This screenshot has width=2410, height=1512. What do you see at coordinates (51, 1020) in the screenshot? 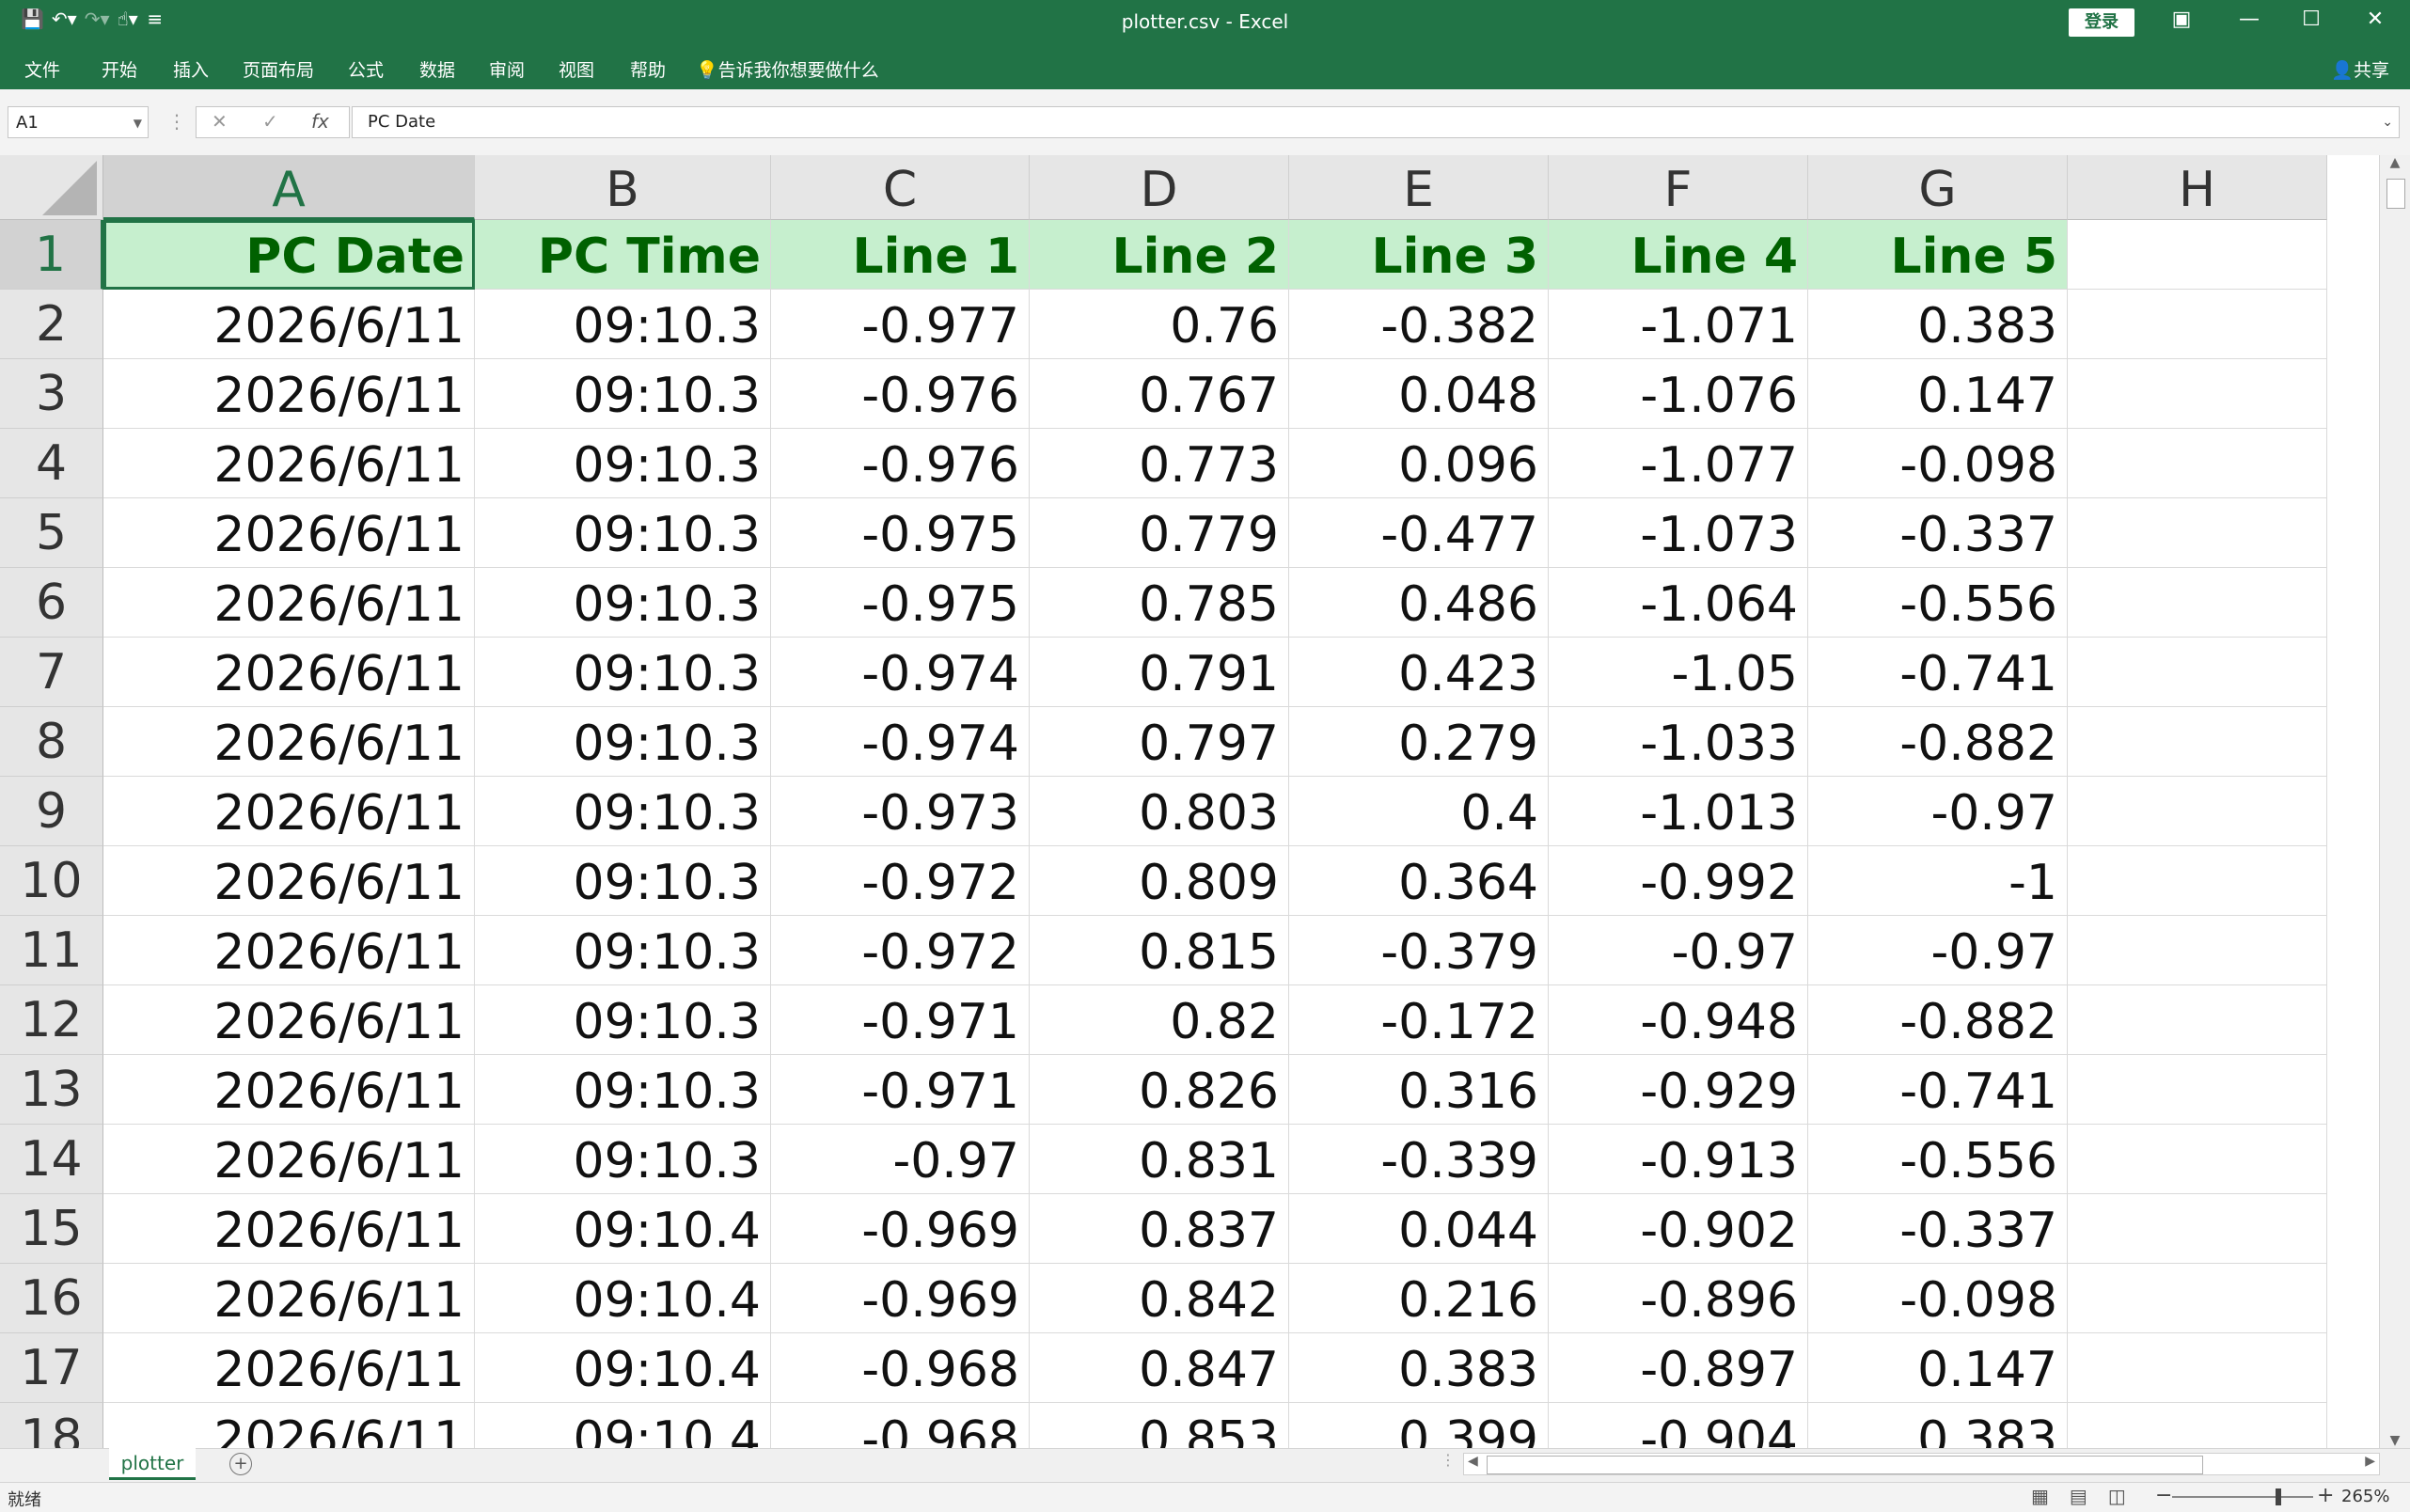
I see `row-header-12: 12` at bounding box center [51, 1020].